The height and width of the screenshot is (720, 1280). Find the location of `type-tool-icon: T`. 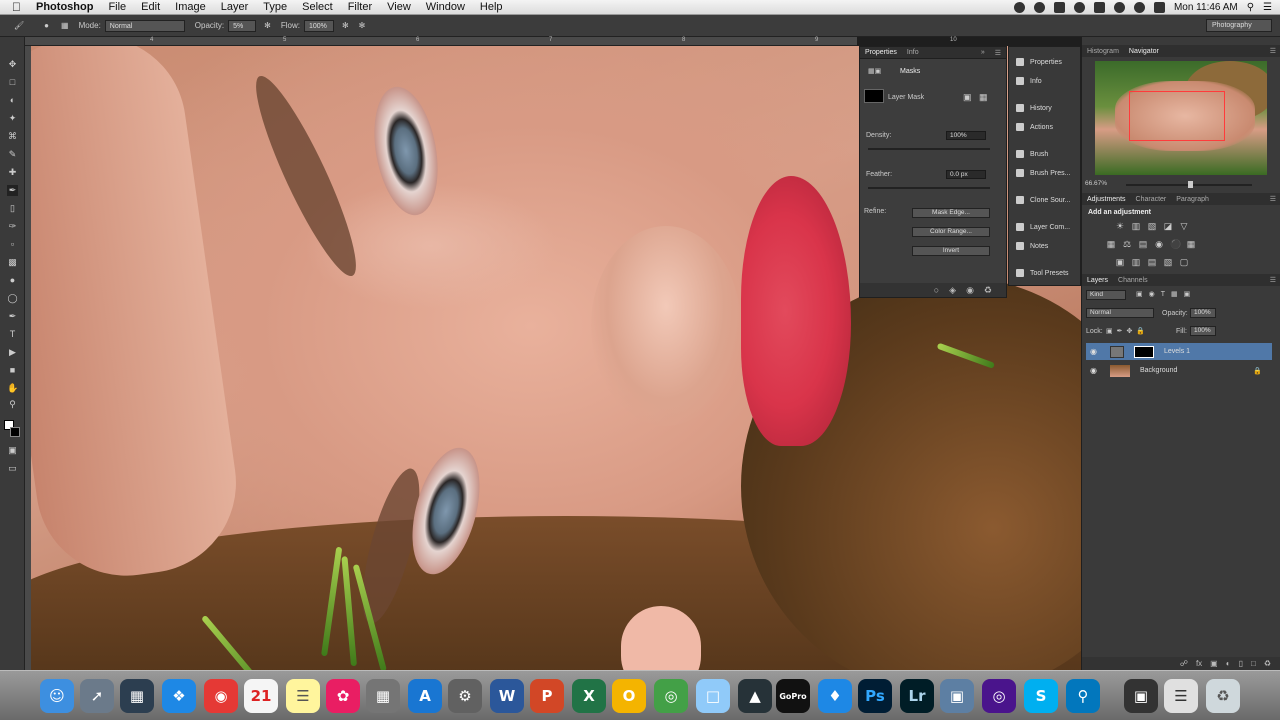

type-tool-icon: T is located at coordinates (12, 334).